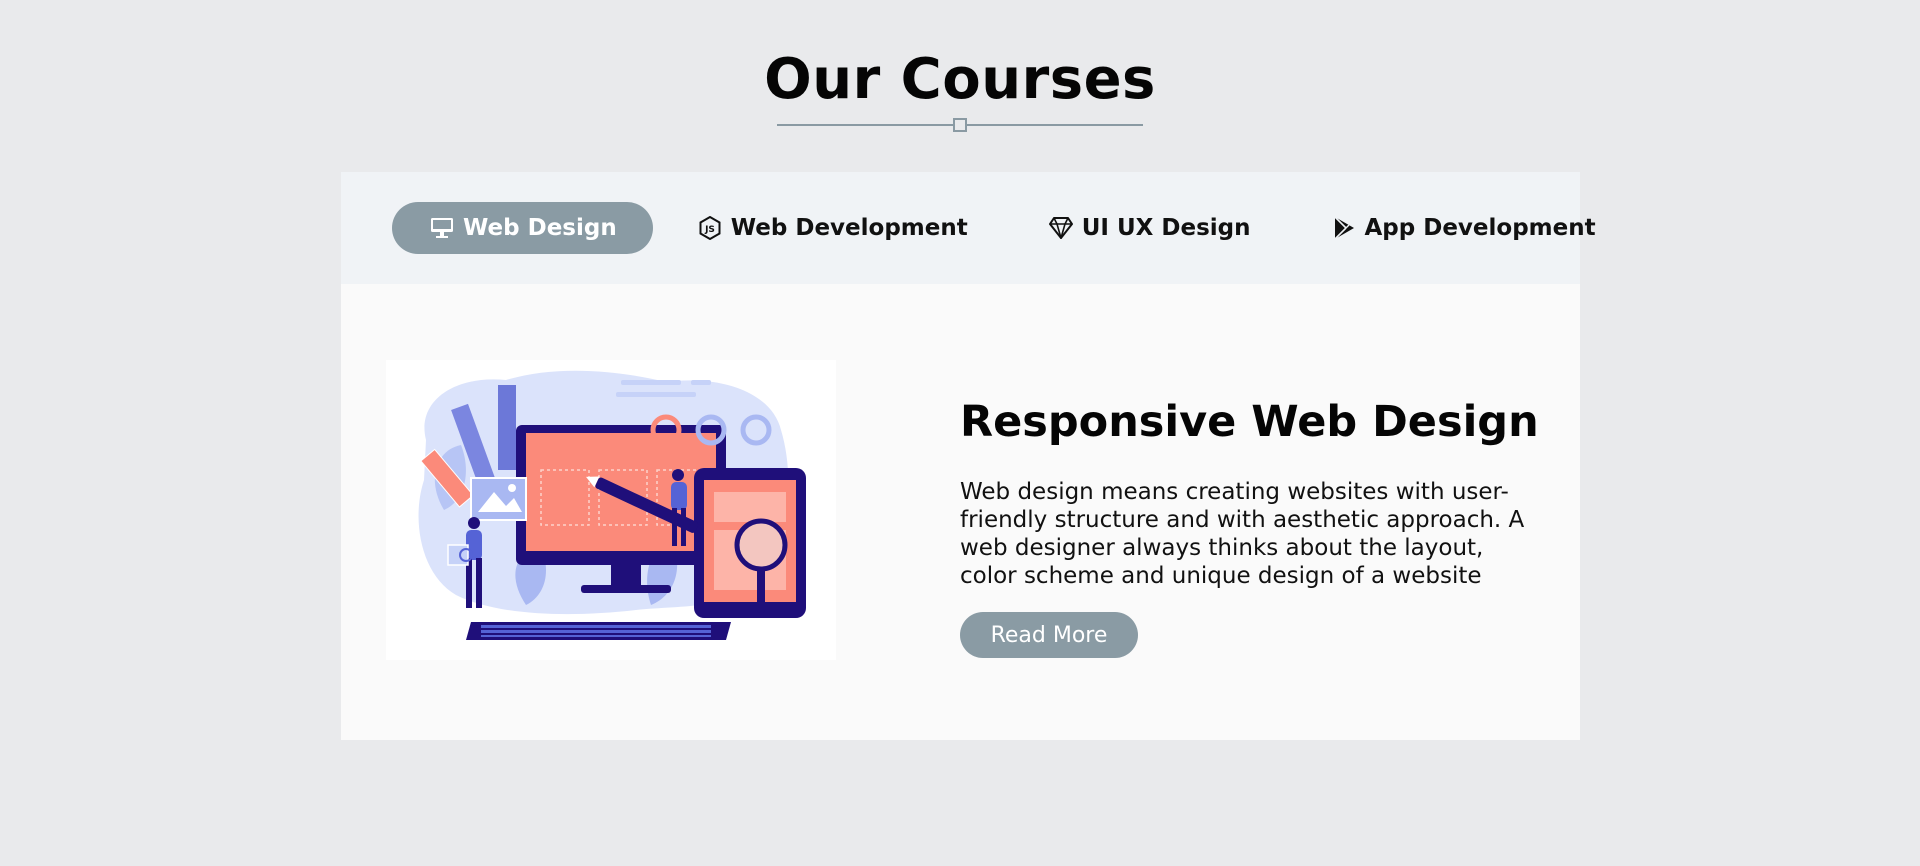 The height and width of the screenshot is (866, 1920). Describe the element at coordinates (442, 228) in the screenshot. I see `monitor-icon` at that location.